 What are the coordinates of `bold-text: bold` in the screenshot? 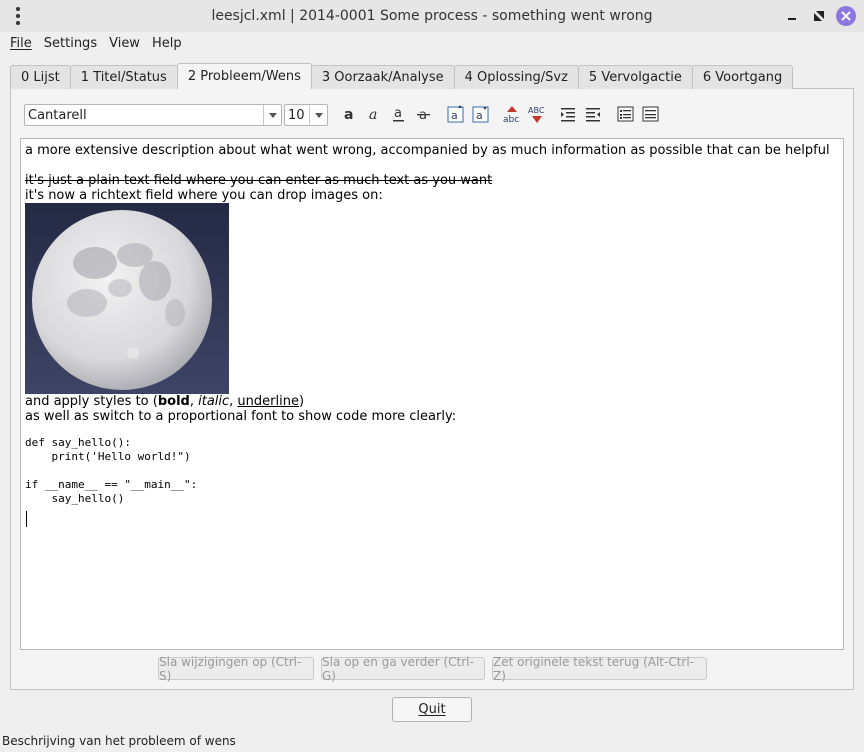 It's located at (173, 401).